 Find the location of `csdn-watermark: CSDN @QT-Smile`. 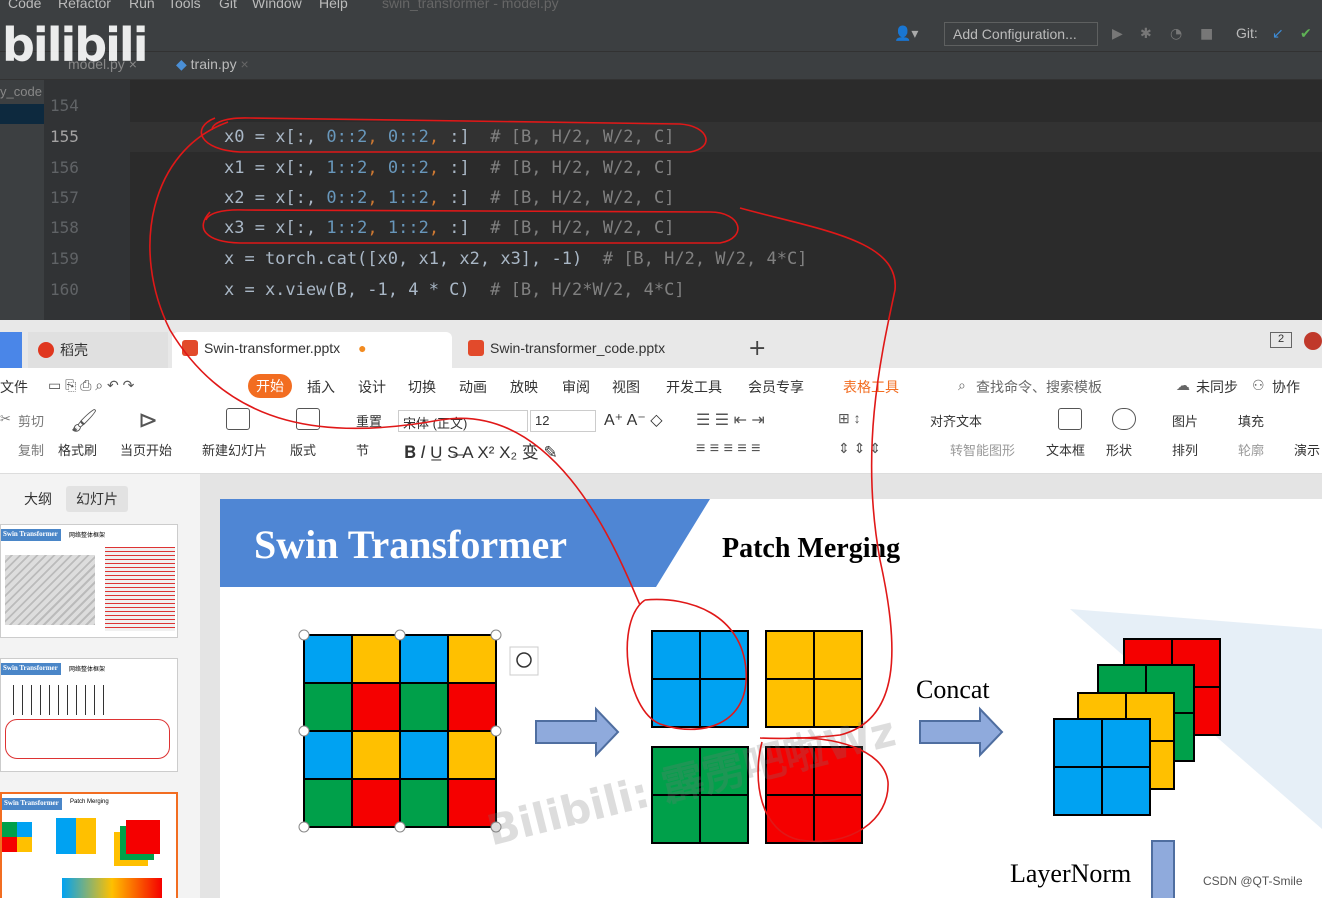

csdn-watermark: CSDN @QT-Smile is located at coordinates (1253, 881).